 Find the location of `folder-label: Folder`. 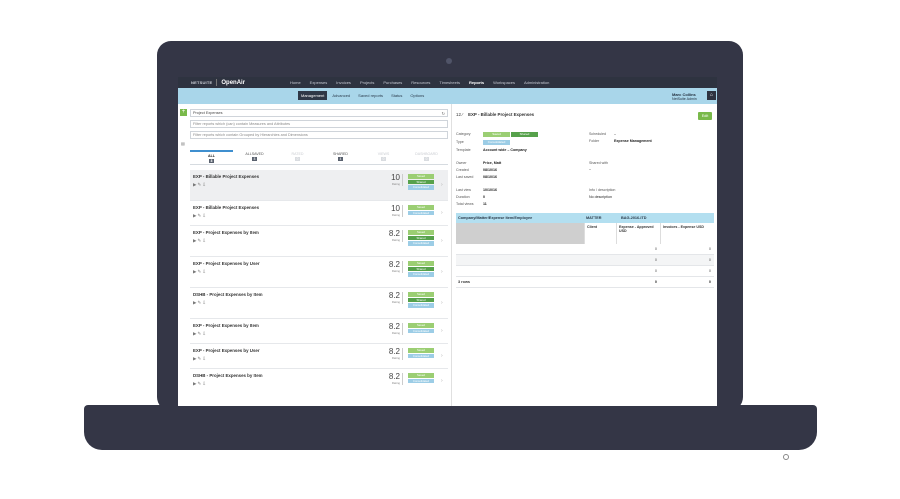

folder-label: Folder is located at coordinates (594, 141).